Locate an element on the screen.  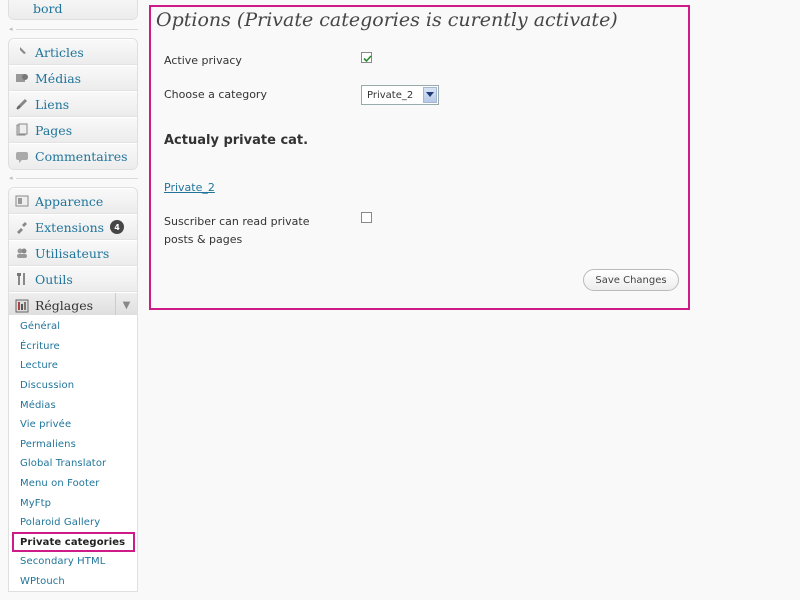
save-changes-button: Save Changes is located at coordinates (631, 280).